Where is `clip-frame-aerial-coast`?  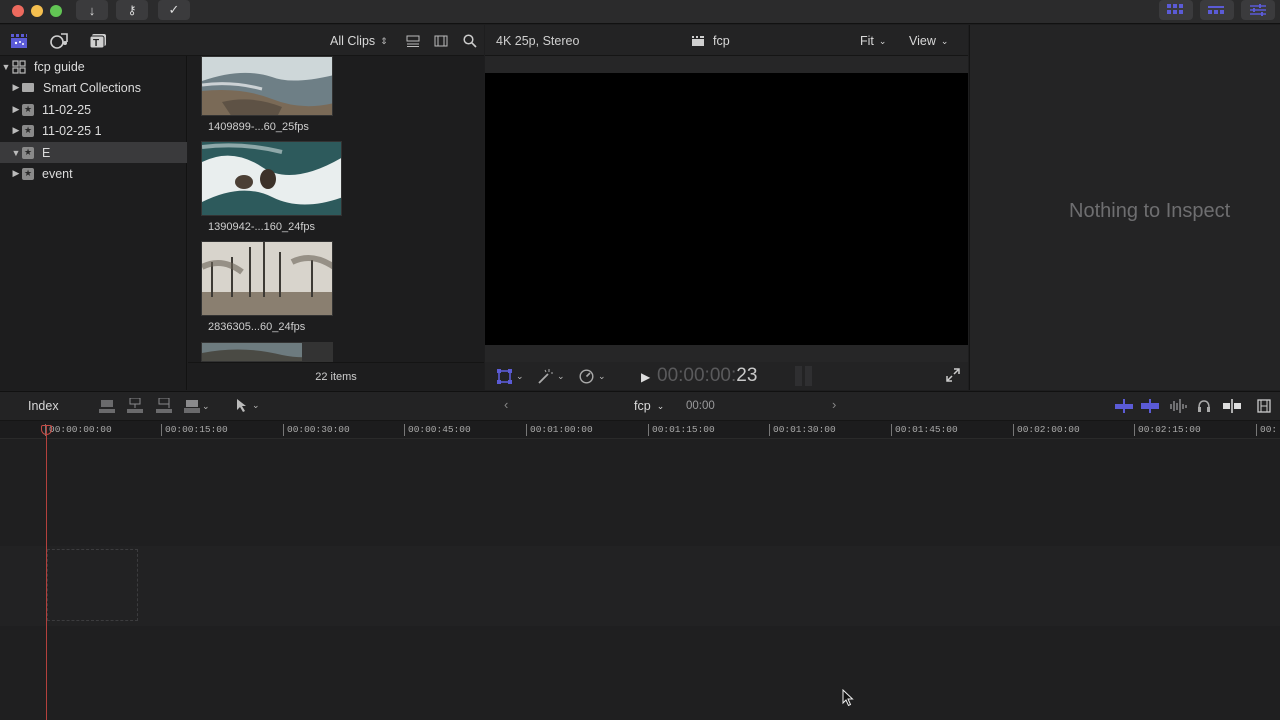
clip-frame-aerial-coast is located at coordinates (267, 86).